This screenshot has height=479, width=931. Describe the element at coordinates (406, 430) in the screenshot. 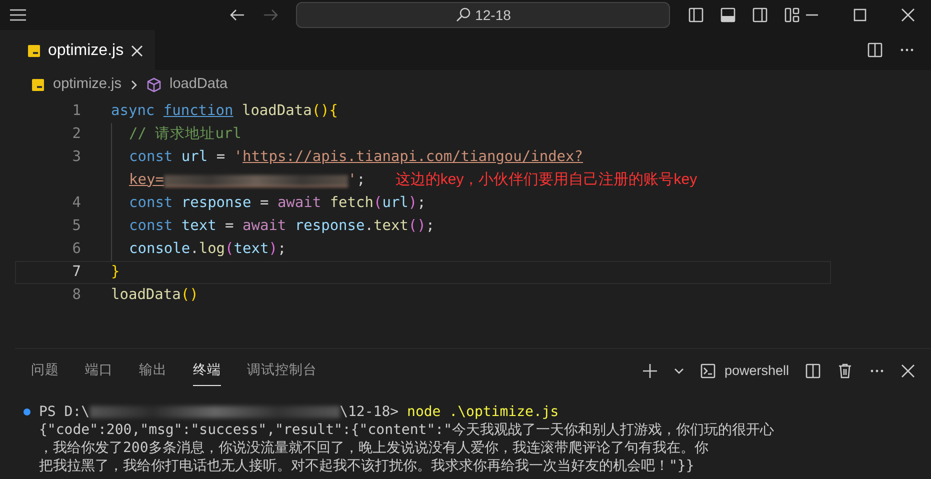

I see `terminal-output: {"code":200,"msg":"success","result":{"content":"今天我观战了一天你和别人打游戏，你们玩的很开心` at that location.